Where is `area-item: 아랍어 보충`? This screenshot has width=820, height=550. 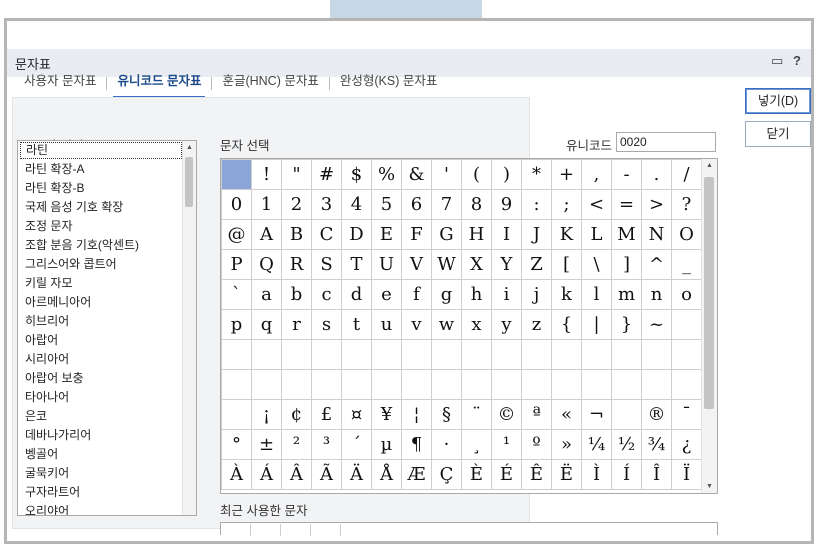
area-item: 아랍어 보충 is located at coordinates (107, 378).